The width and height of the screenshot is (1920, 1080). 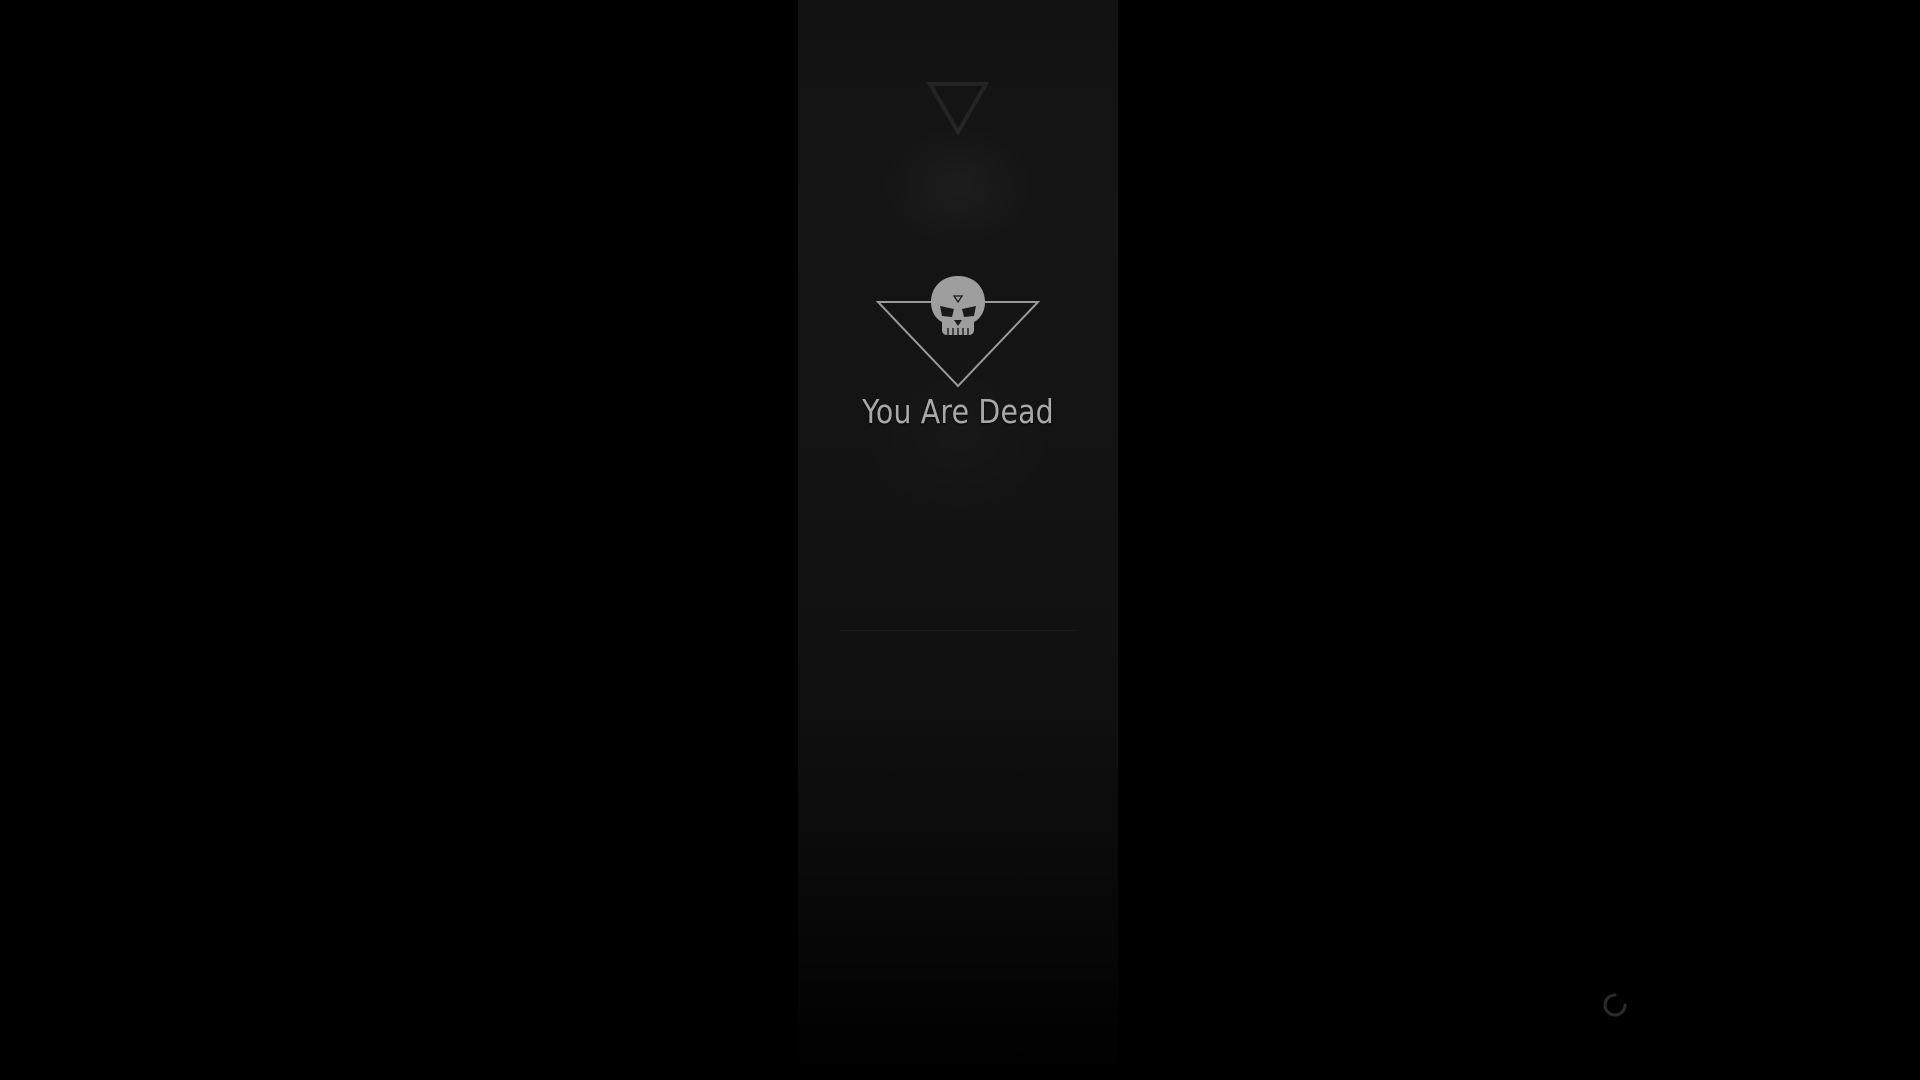 I want to click on loading-spinner-icon, so click(x=1615, y=1005).